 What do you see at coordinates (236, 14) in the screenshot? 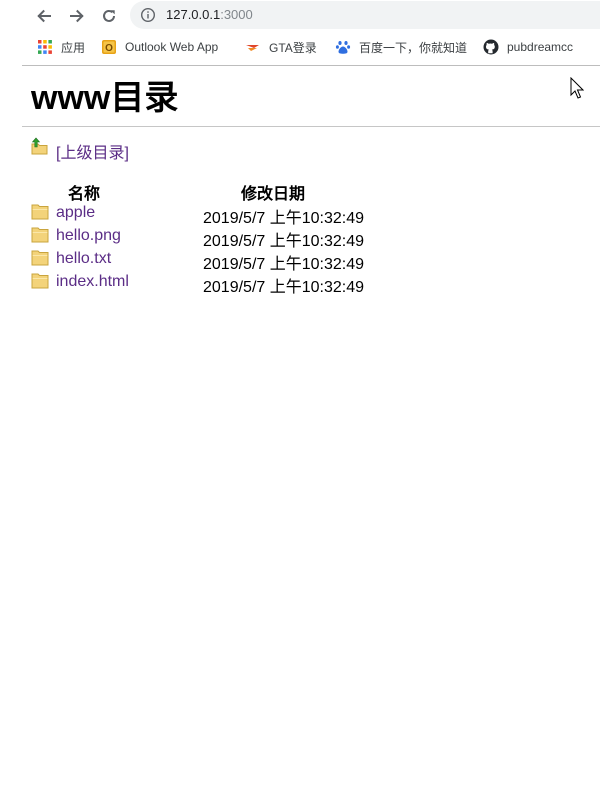
I see `url-port: :3000` at bounding box center [236, 14].